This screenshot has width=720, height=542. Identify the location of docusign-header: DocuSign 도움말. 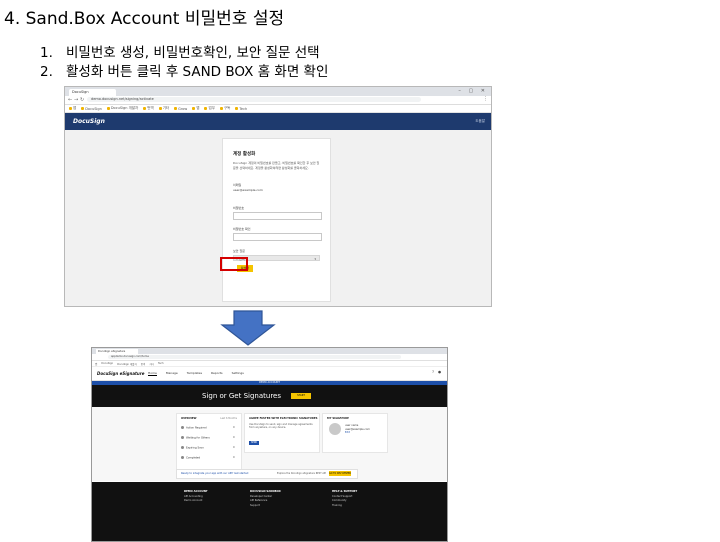
(278, 121).